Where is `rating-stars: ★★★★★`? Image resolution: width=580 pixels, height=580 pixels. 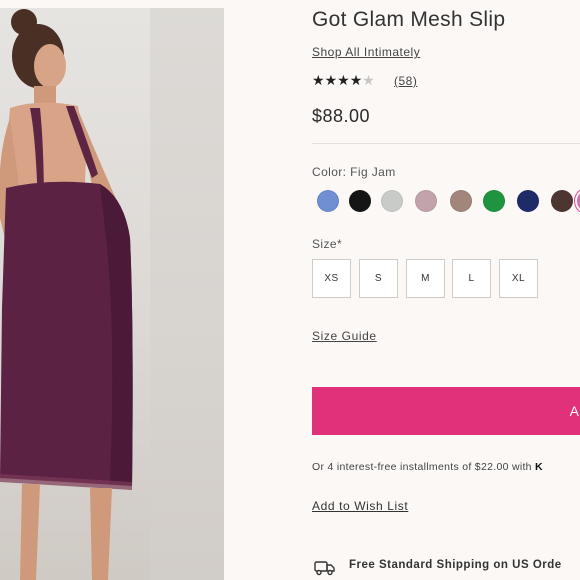 rating-stars: ★★★★★ is located at coordinates (343, 80).